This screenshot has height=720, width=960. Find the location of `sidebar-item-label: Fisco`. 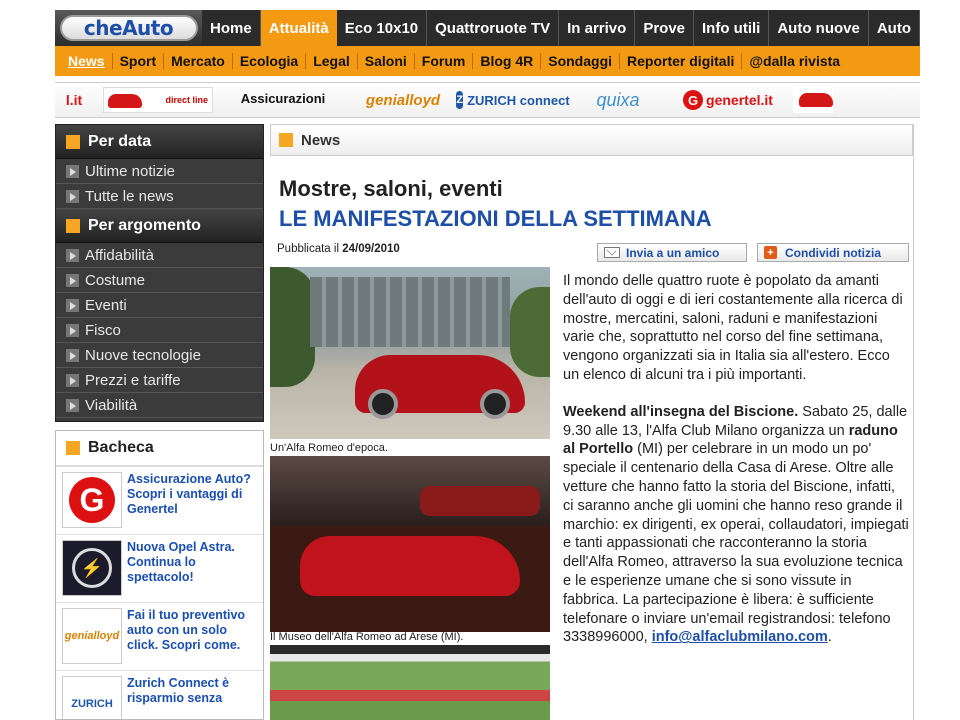

sidebar-item-label: Fisco is located at coordinates (103, 330).